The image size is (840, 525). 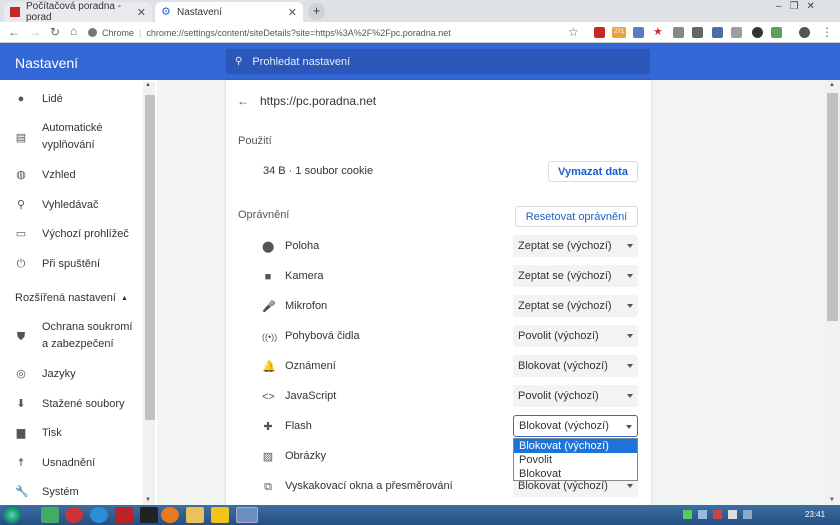 What do you see at coordinates (804, 32) in the screenshot?
I see `profile-icon` at bounding box center [804, 32].